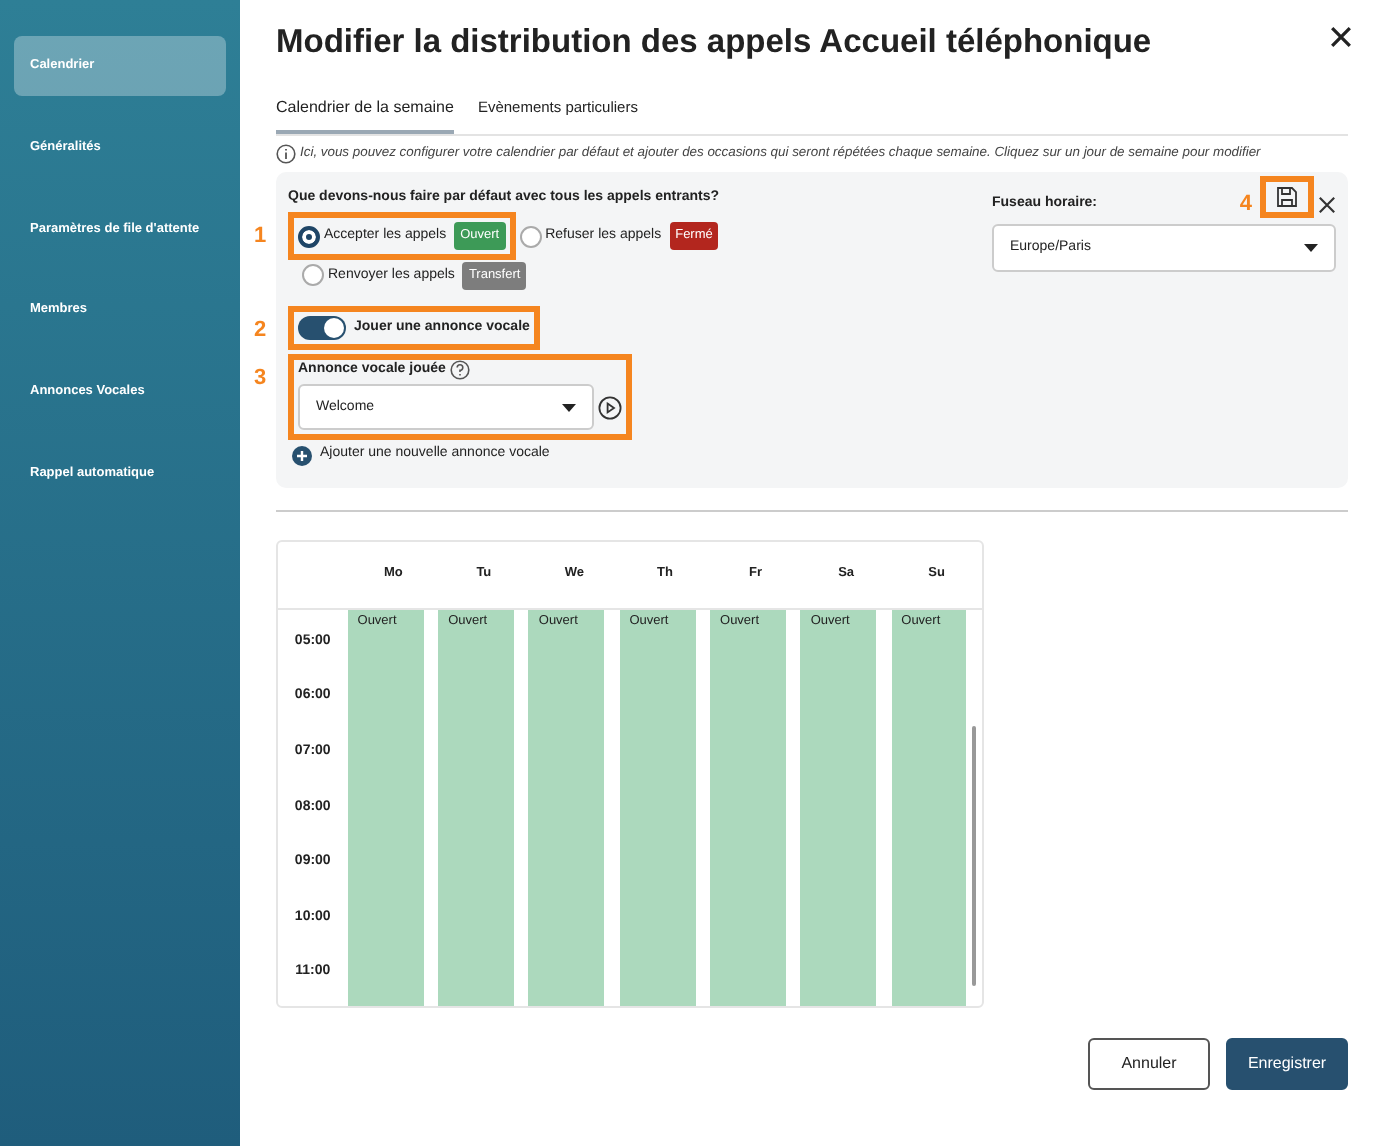  What do you see at coordinates (1245, 204) in the screenshot?
I see `callout-number: 4` at bounding box center [1245, 204].